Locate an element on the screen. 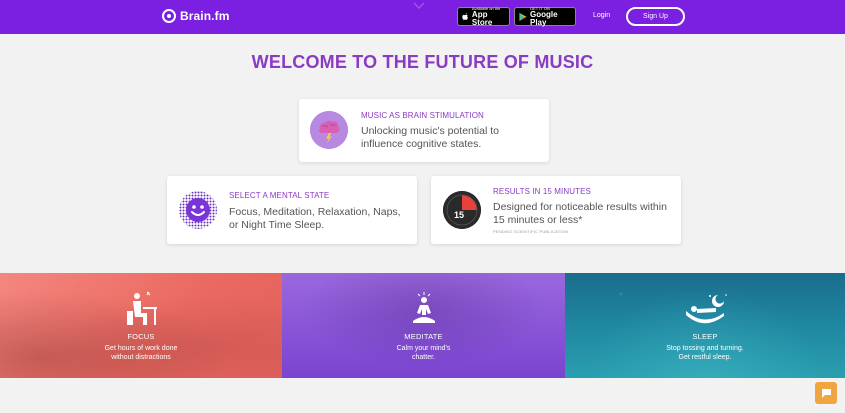  logo-mark-icon is located at coordinates (169, 16).